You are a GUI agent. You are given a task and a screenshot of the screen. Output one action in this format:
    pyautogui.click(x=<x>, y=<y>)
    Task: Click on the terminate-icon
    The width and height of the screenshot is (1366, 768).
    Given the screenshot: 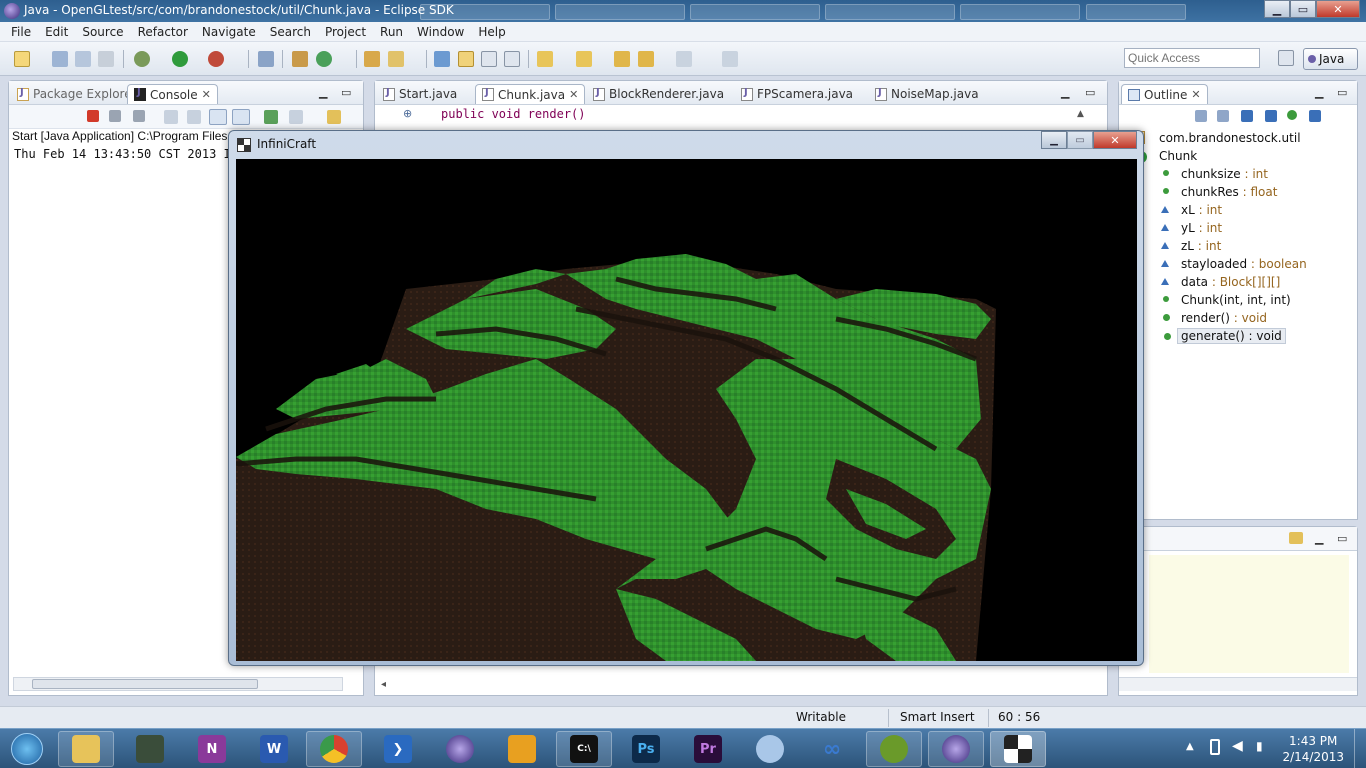 What is the action you would take?
    pyautogui.click(x=93, y=116)
    